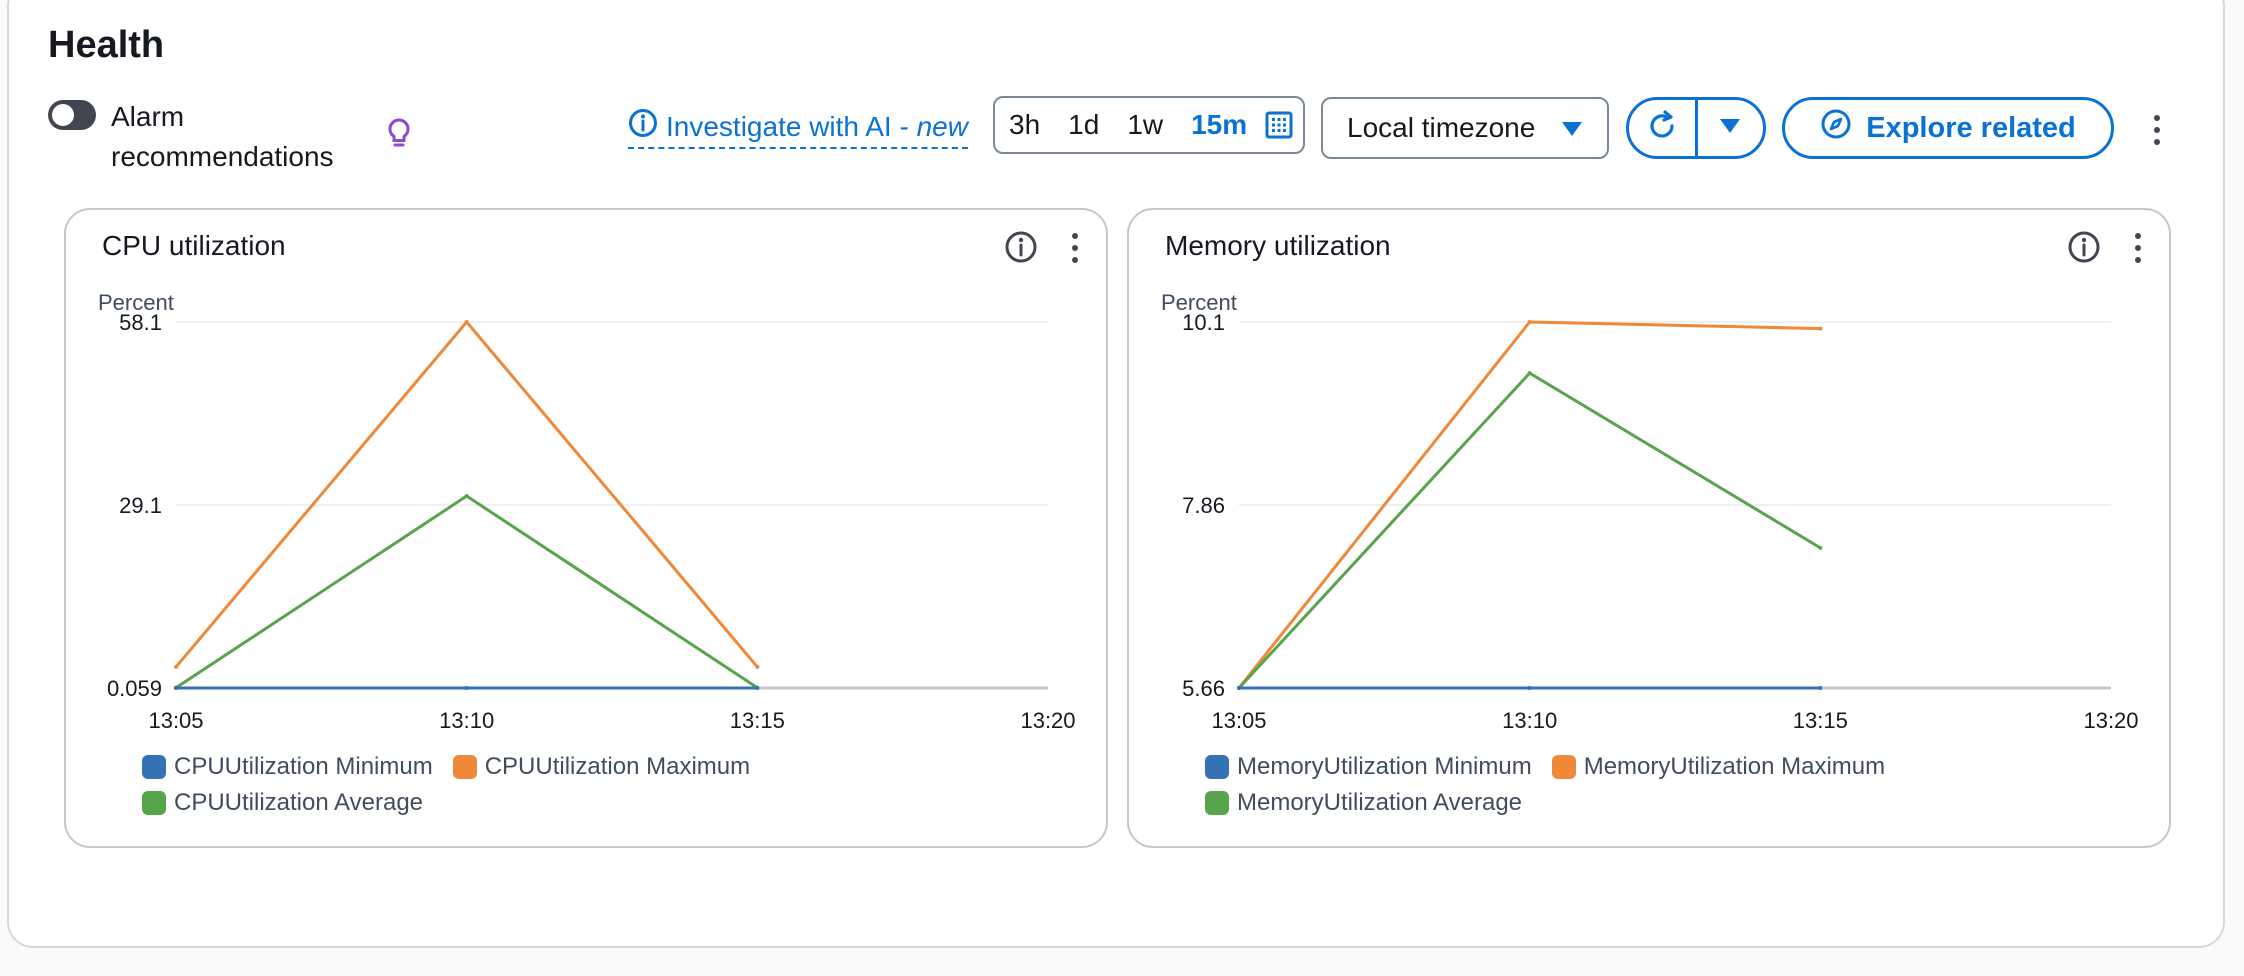 This screenshot has width=2244, height=976. I want to click on y-tick-label: 29.1, so click(140, 505).